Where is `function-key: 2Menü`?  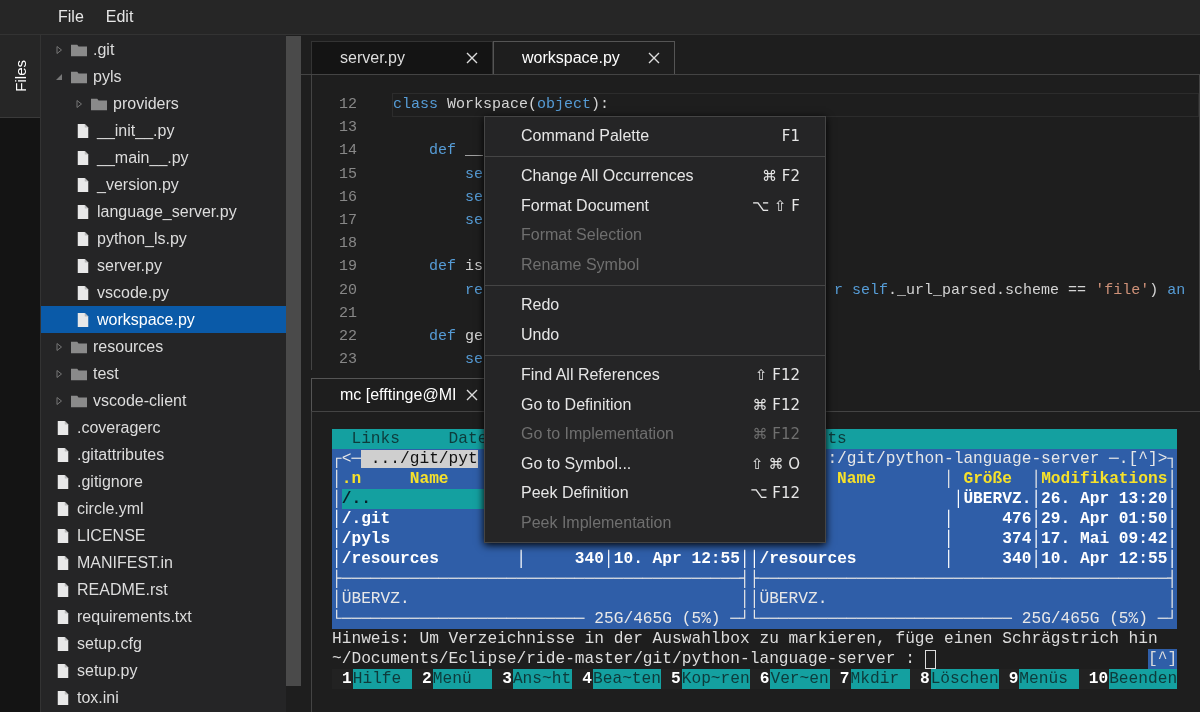 function-key: 2Menü is located at coordinates (452, 679).